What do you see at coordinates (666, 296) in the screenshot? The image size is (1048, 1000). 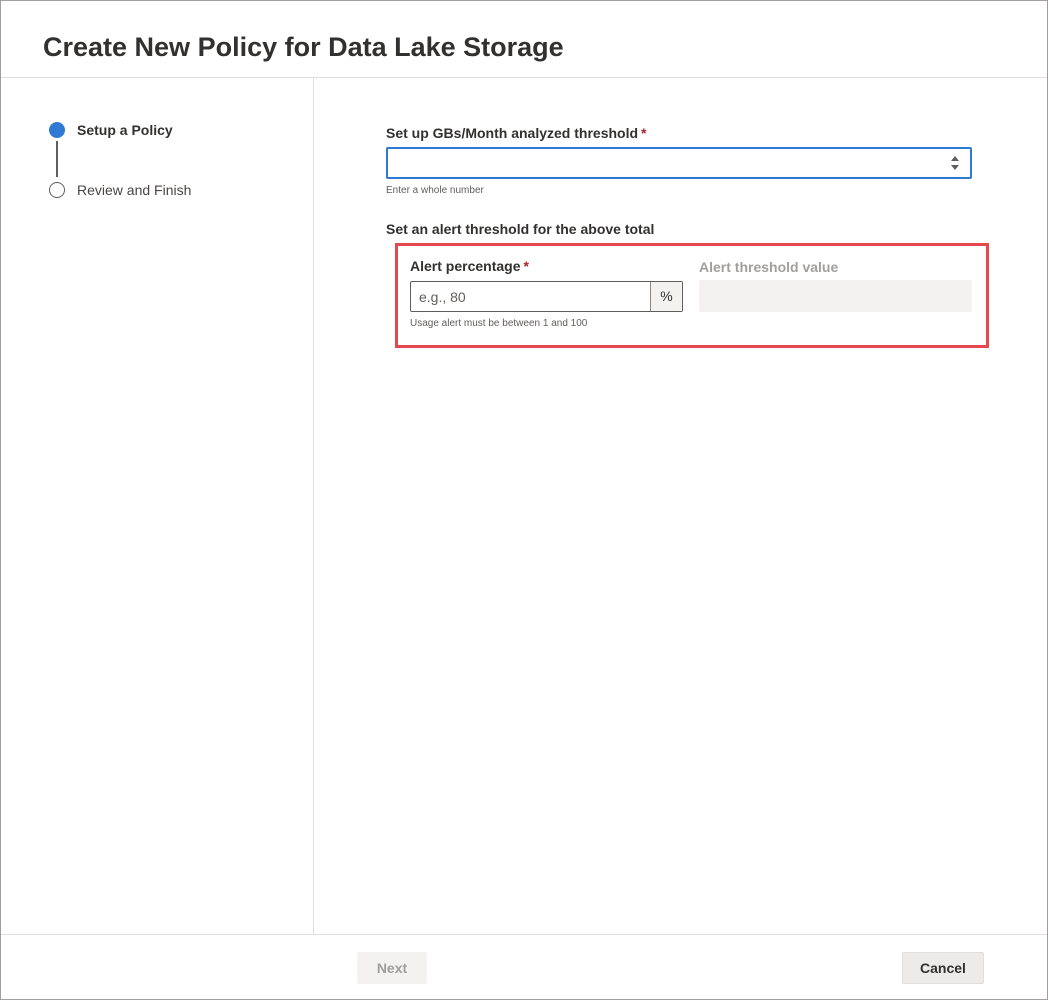 I see `percent-suffix: %` at bounding box center [666, 296].